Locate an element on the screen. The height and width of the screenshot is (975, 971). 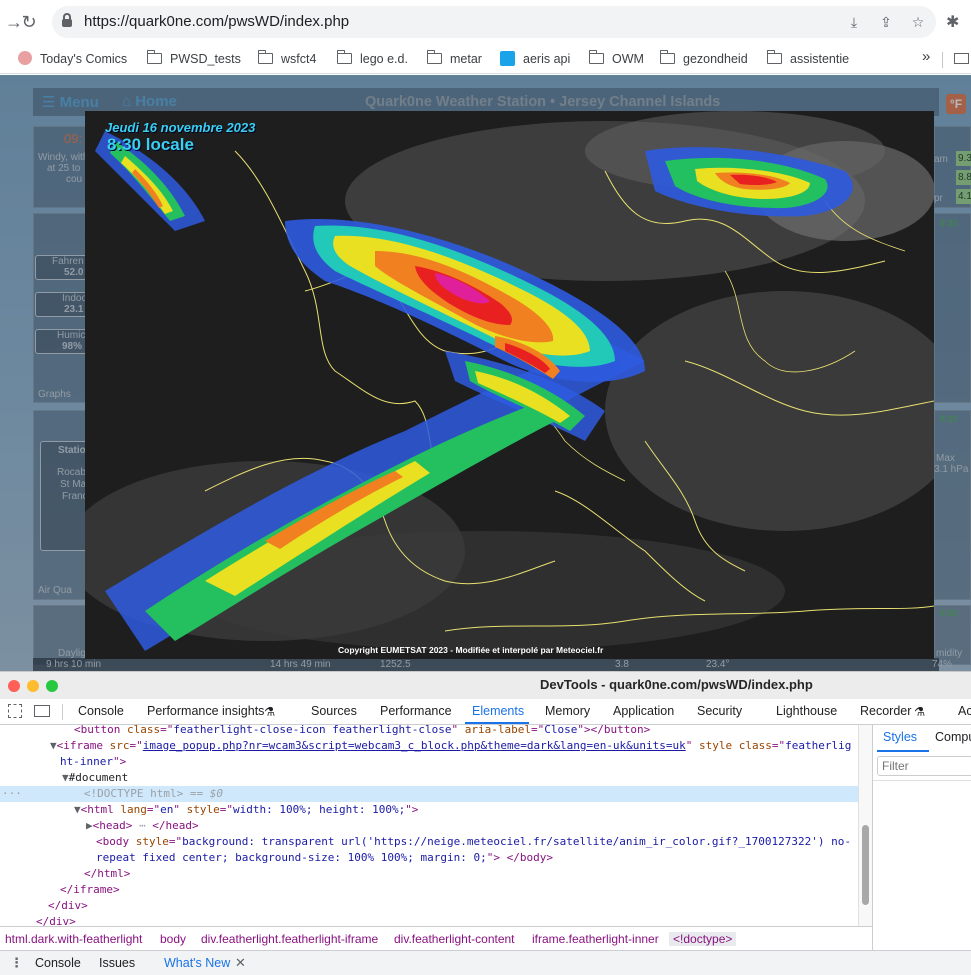
reload-icon: ↻ is located at coordinates (29, 22).